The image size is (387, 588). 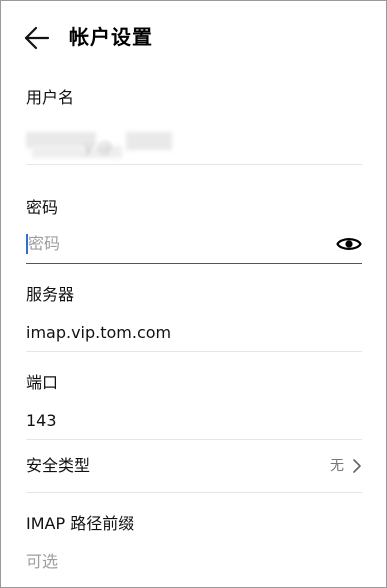 I want to click on eye-icon, so click(x=349, y=244).